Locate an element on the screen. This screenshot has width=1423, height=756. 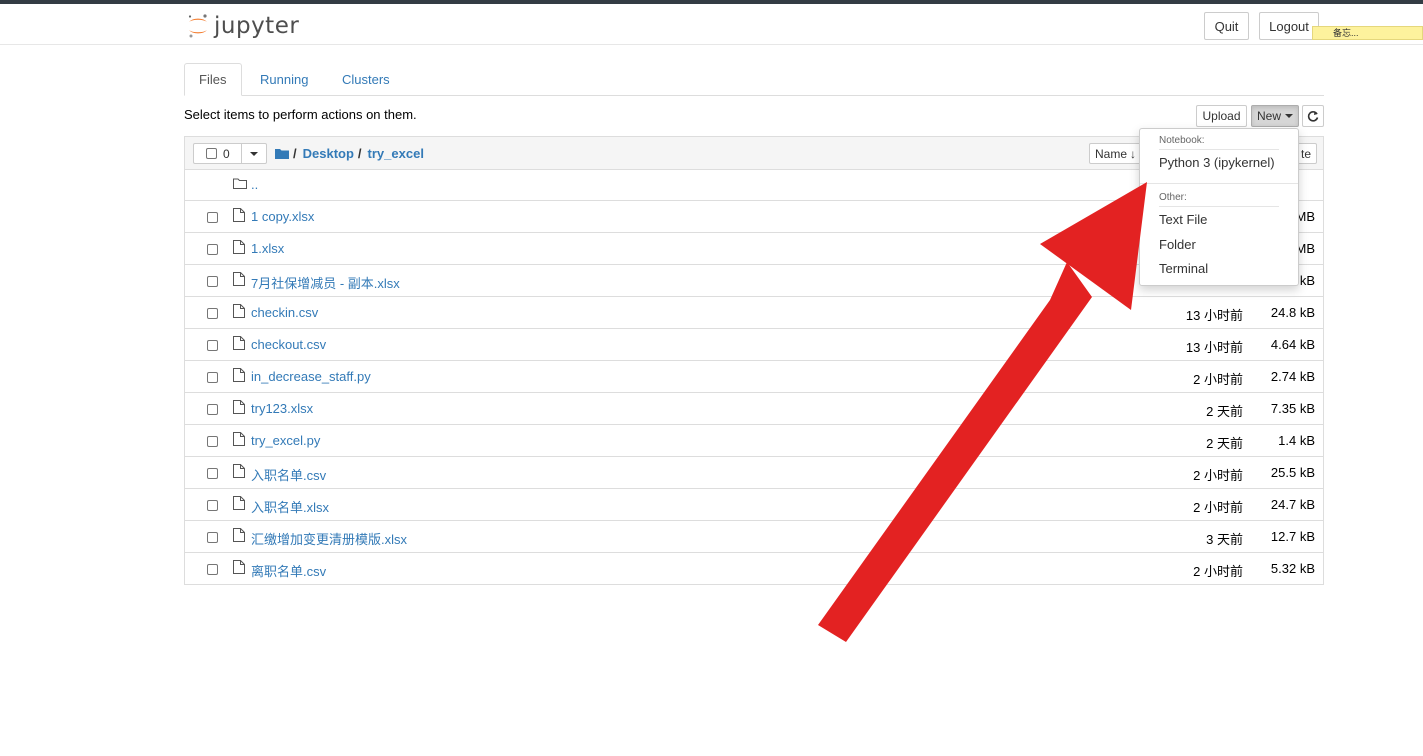
quit-button: Quit is located at coordinates (1226, 26).